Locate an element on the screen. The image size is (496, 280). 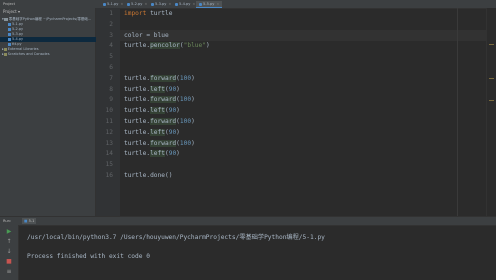
project-menu: Project is located at coordinates (9, 4).